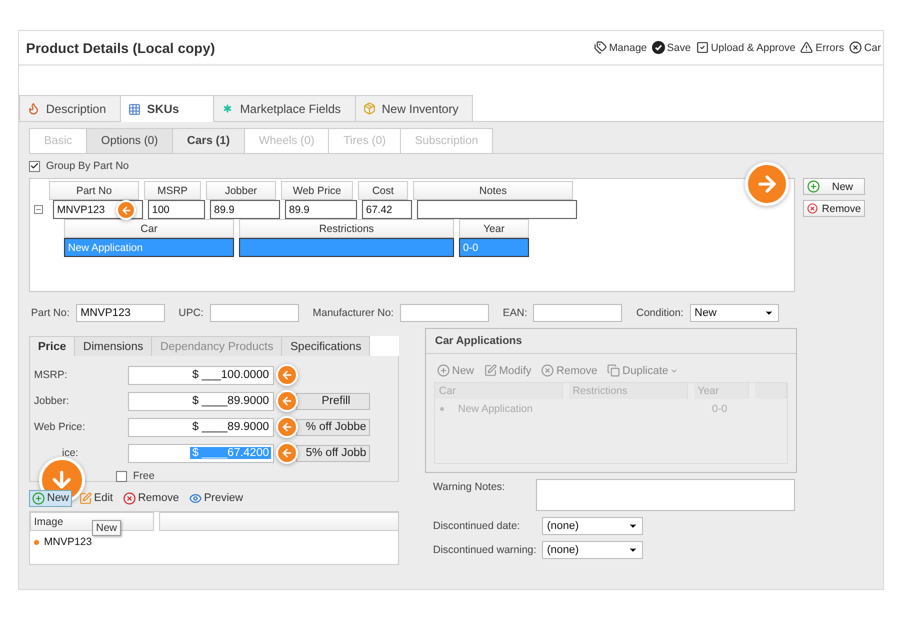  What do you see at coordinates (671, 47) in the screenshot?
I see `toolbar-action: Save` at bounding box center [671, 47].